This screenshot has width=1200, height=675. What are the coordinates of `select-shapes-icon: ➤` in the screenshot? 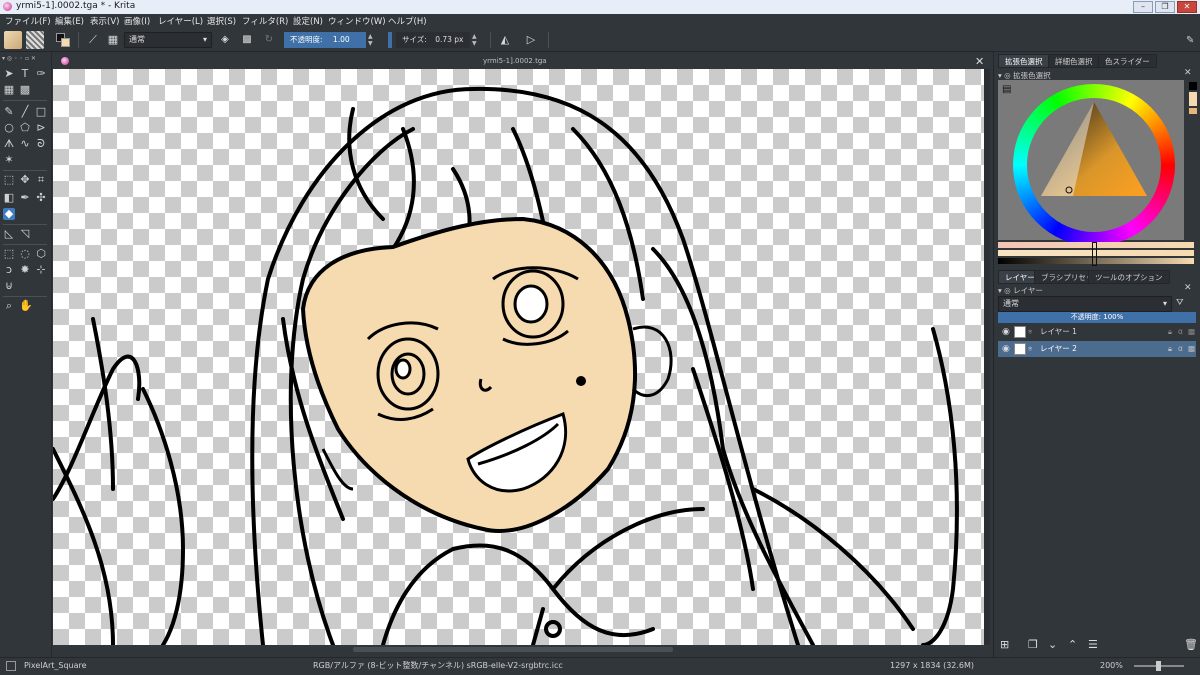 It's located at (9, 74).